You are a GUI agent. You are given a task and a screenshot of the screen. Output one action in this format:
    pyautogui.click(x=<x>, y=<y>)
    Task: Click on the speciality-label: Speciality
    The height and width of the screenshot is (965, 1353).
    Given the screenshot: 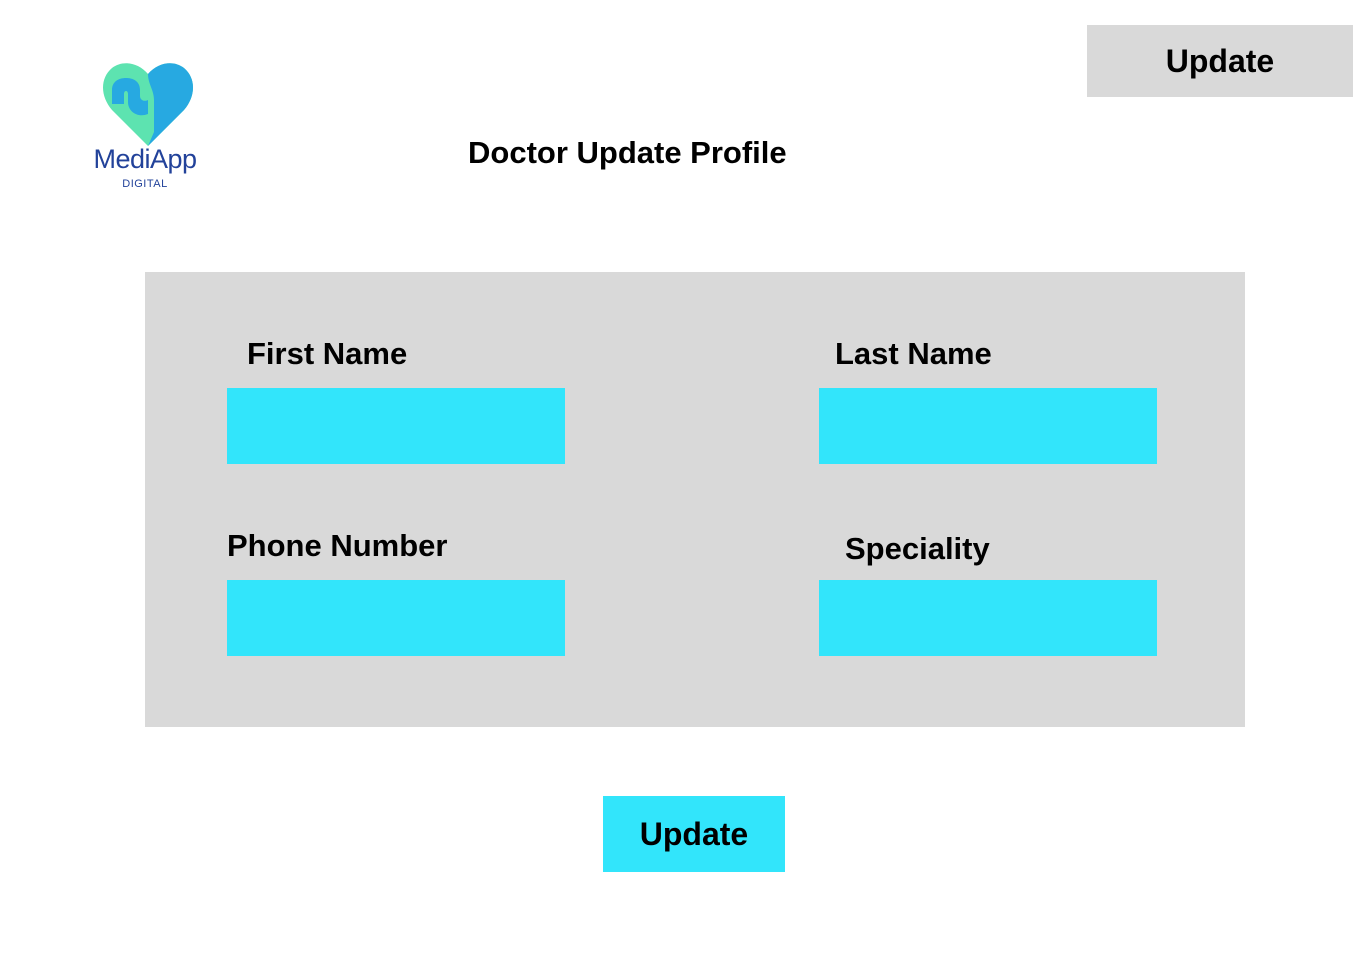 What is the action you would take?
    pyautogui.click(x=917, y=548)
    